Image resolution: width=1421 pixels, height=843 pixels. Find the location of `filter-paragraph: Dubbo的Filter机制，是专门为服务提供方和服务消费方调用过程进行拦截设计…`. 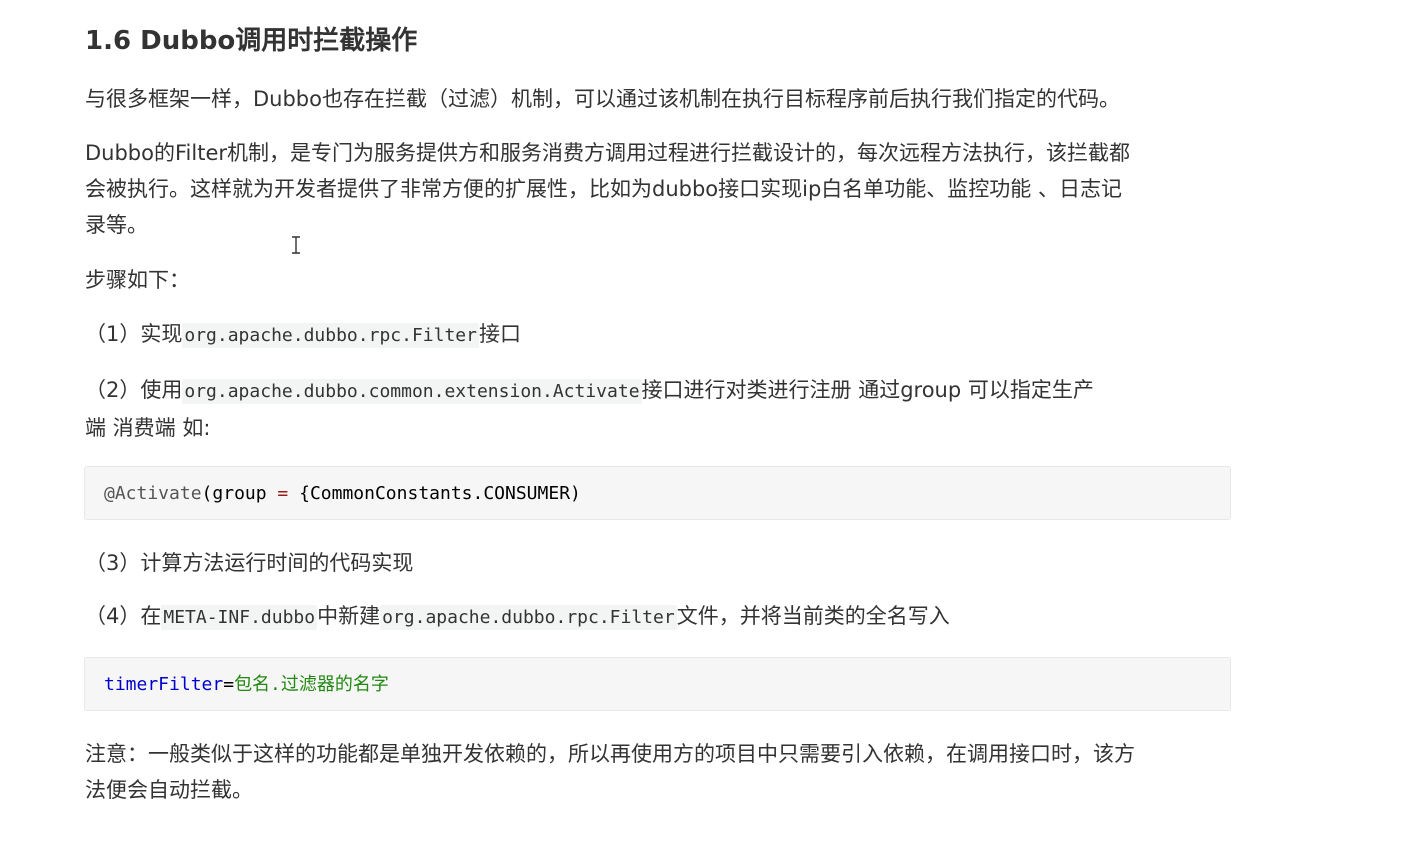

filter-paragraph: Dubbo的Filter机制，是专门为服务提供方和服务消费方调用过程进行拦截设计… is located at coordinates (607, 189).